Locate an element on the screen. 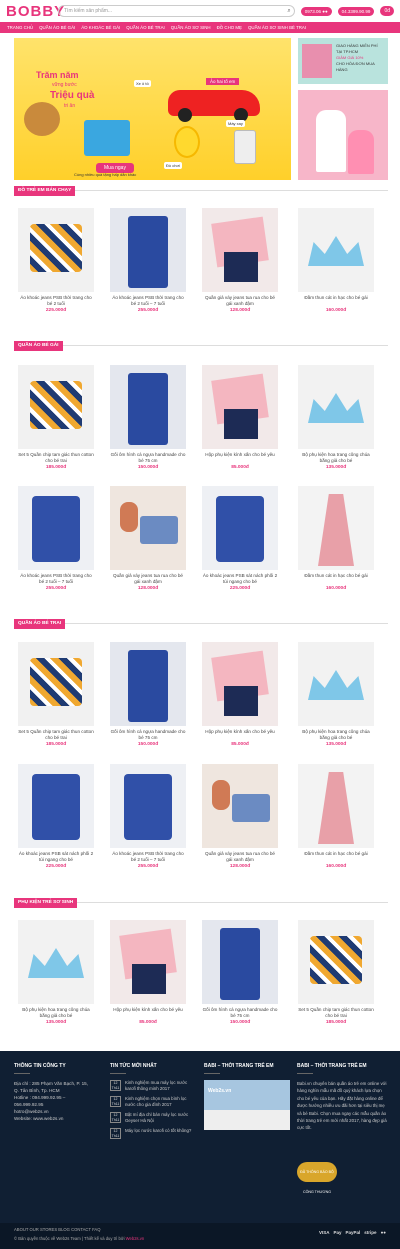 Image resolution: width=400 pixels, height=1249 pixels. hotline2-badge: 04.3399.90.99 is located at coordinates (356, 11).